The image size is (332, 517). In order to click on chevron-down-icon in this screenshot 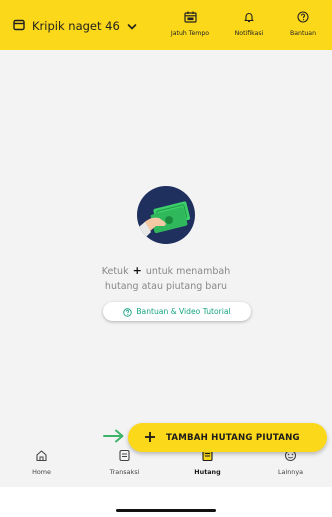, I will do `click(132, 25)`.